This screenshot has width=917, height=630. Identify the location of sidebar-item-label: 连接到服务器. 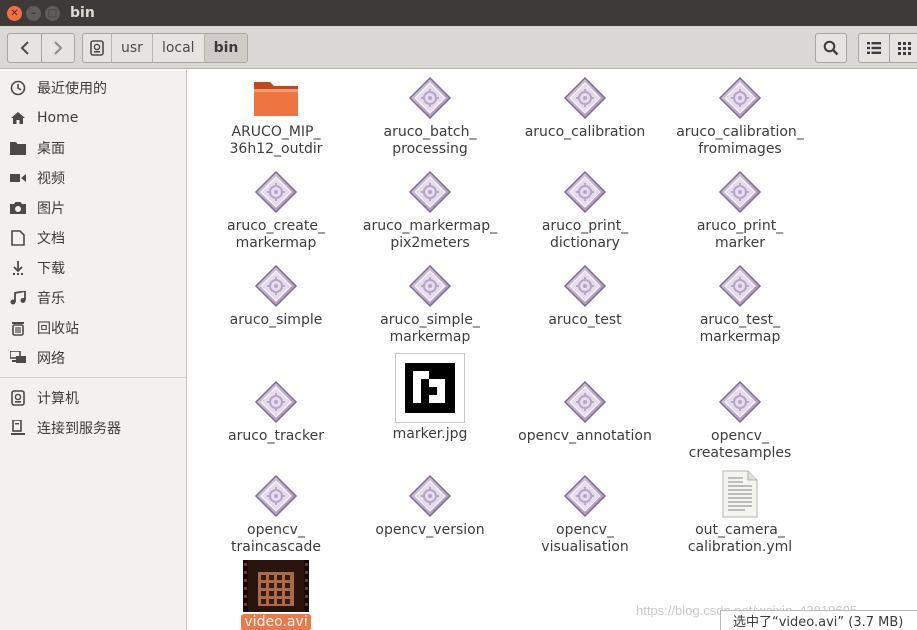
(79, 429).